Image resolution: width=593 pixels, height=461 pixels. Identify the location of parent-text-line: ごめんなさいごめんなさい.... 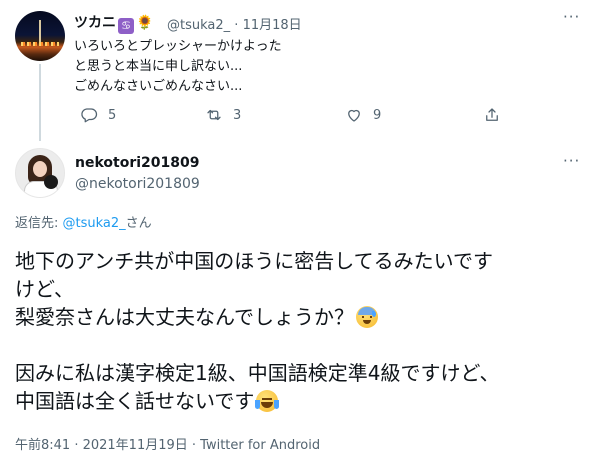
(158, 86).